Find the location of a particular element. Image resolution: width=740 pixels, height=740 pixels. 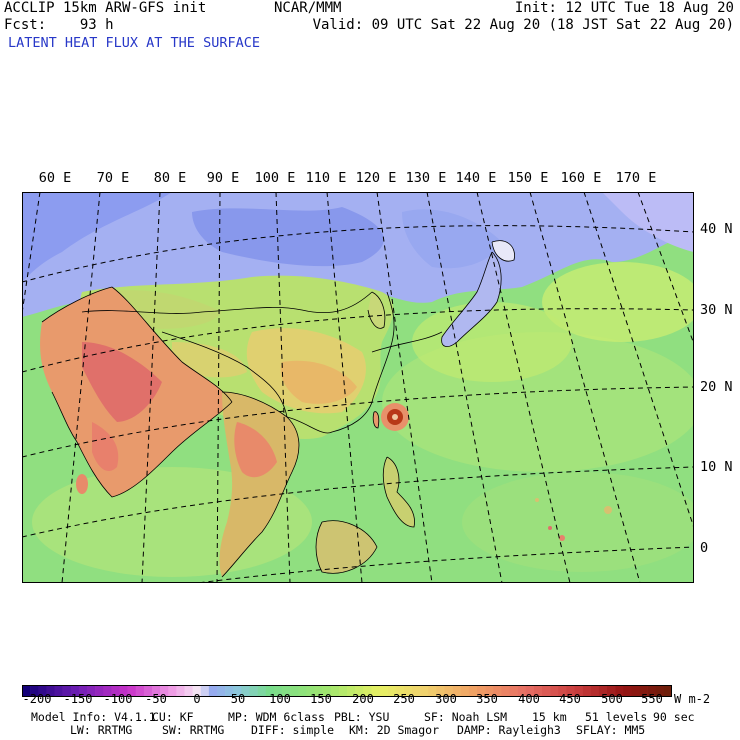

colorbar-label: 100 is located at coordinates (280, 699).